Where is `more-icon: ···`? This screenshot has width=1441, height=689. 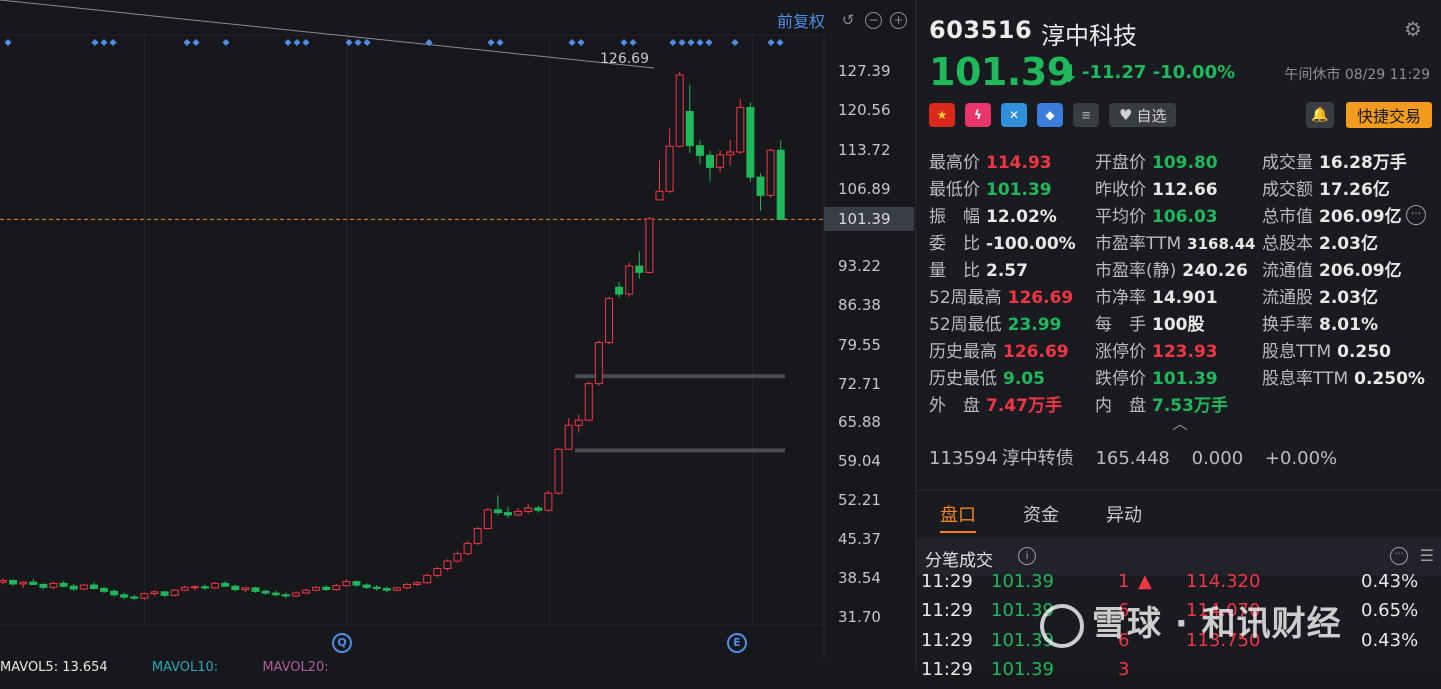
more-icon: ··· is located at coordinates (1416, 215).